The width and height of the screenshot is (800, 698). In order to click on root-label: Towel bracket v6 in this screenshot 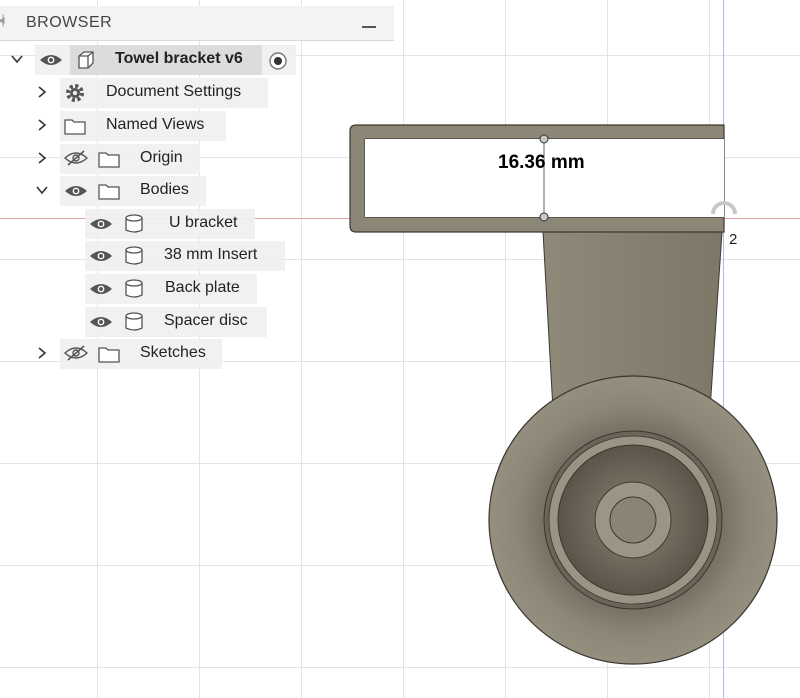, I will do `click(179, 59)`.